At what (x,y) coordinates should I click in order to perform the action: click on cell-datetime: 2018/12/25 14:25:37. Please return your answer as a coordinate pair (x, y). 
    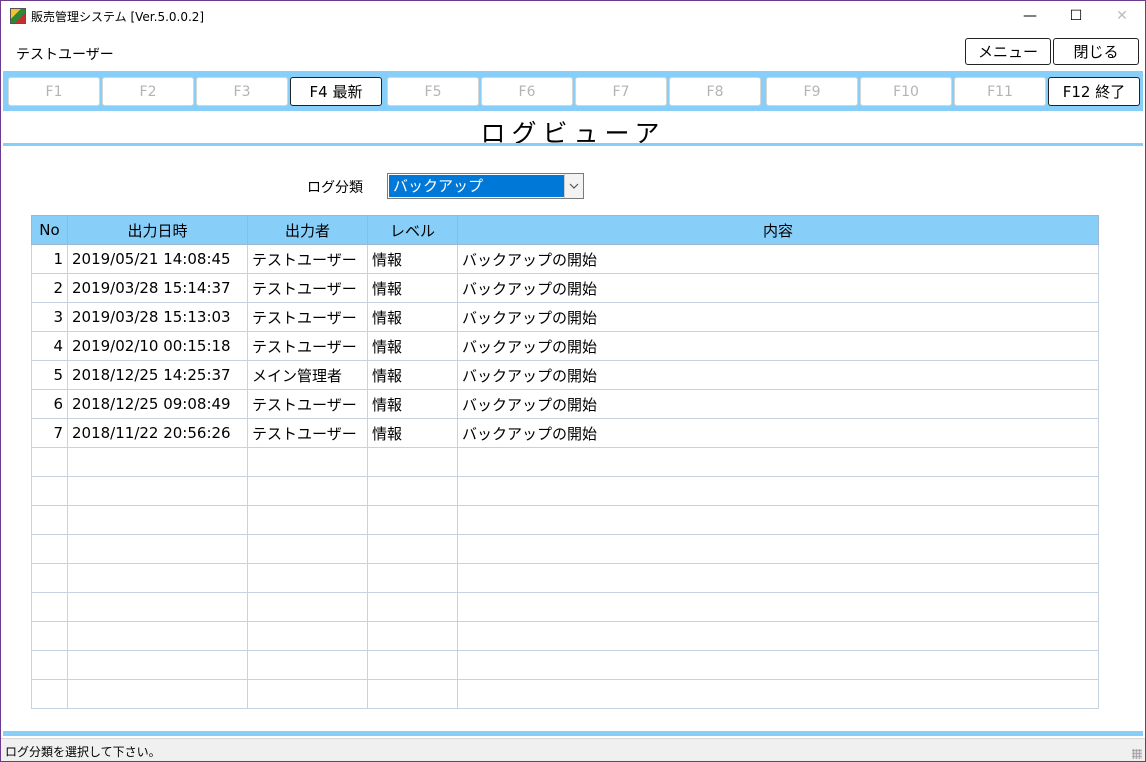
    Looking at the image, I should click on (157, 375).